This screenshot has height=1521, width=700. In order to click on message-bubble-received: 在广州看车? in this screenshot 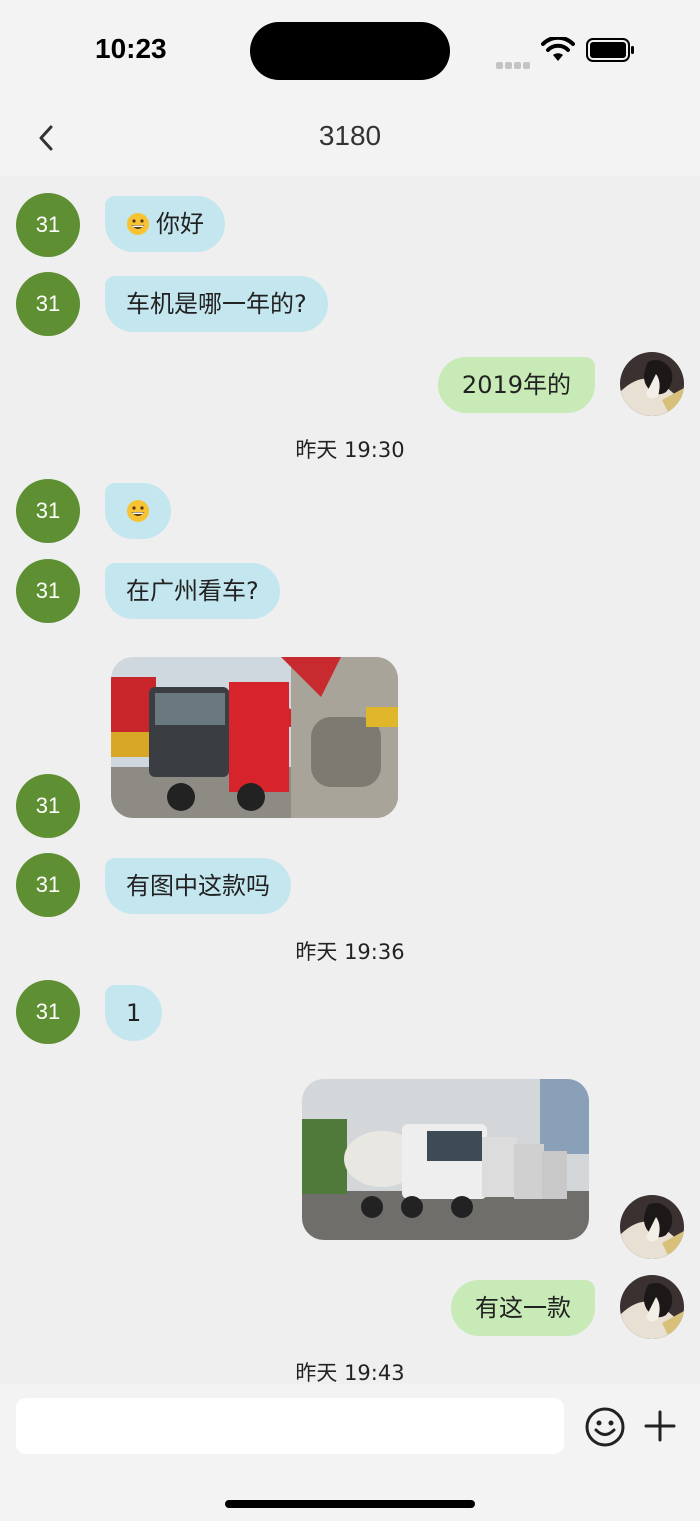, I will do `click(192, 591)`.